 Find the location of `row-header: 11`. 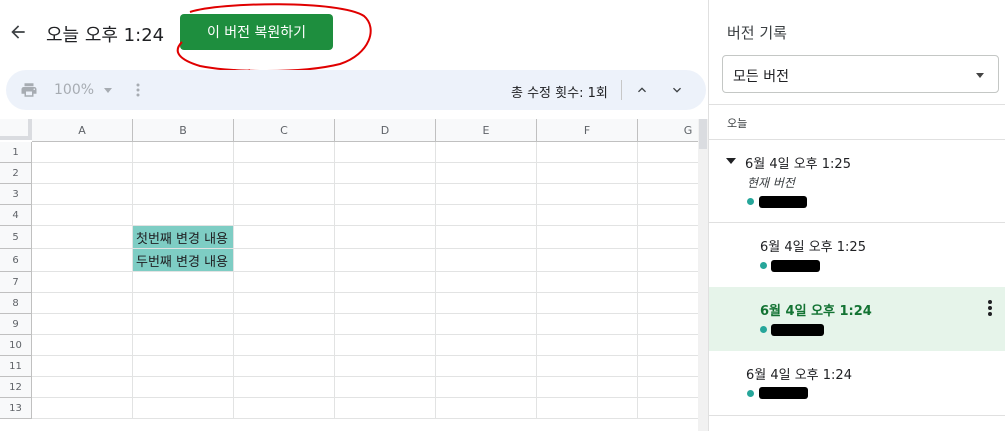

row-header: 11 is located at coordinates (16, 366).